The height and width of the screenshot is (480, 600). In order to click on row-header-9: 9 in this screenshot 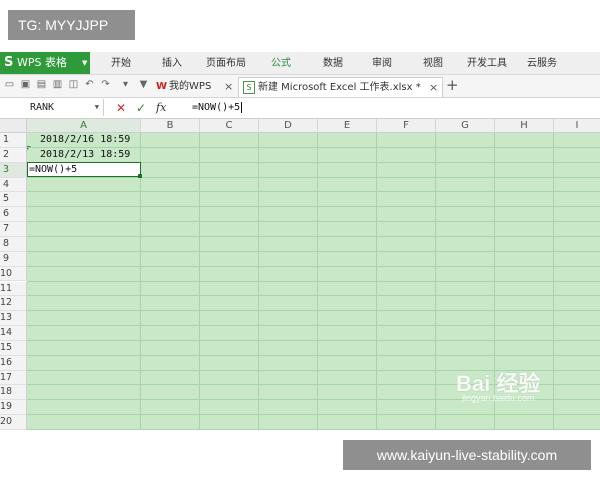, I will do `click(13, 259)`.